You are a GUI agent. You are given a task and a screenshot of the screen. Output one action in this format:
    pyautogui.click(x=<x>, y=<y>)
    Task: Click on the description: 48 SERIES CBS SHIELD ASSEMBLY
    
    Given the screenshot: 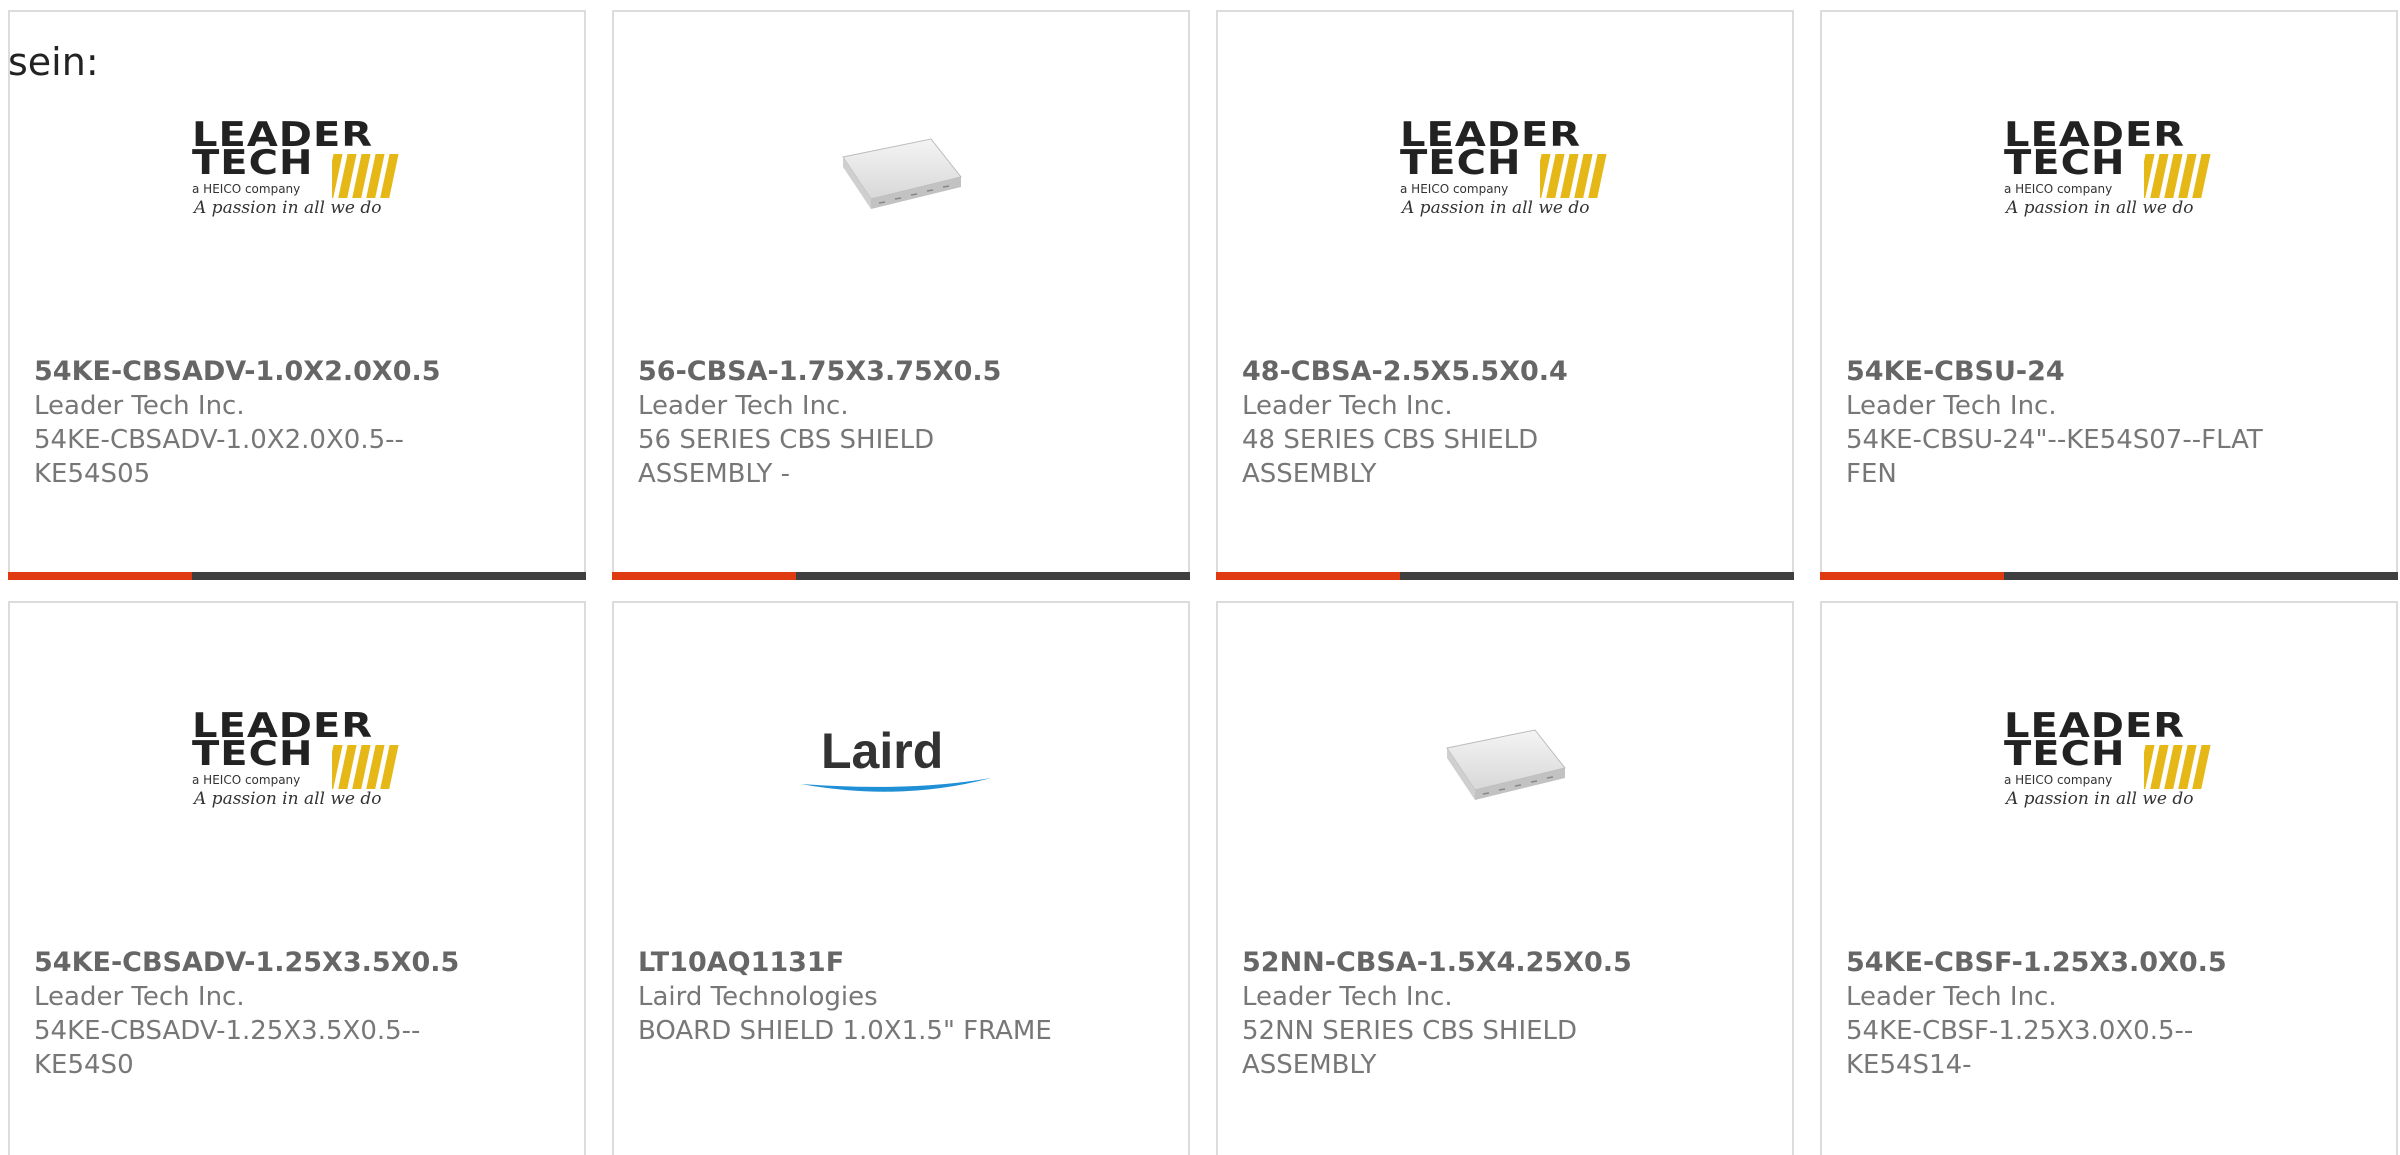 What is the action you would take?
    pyautogui.click(x=1390, y=457)
    